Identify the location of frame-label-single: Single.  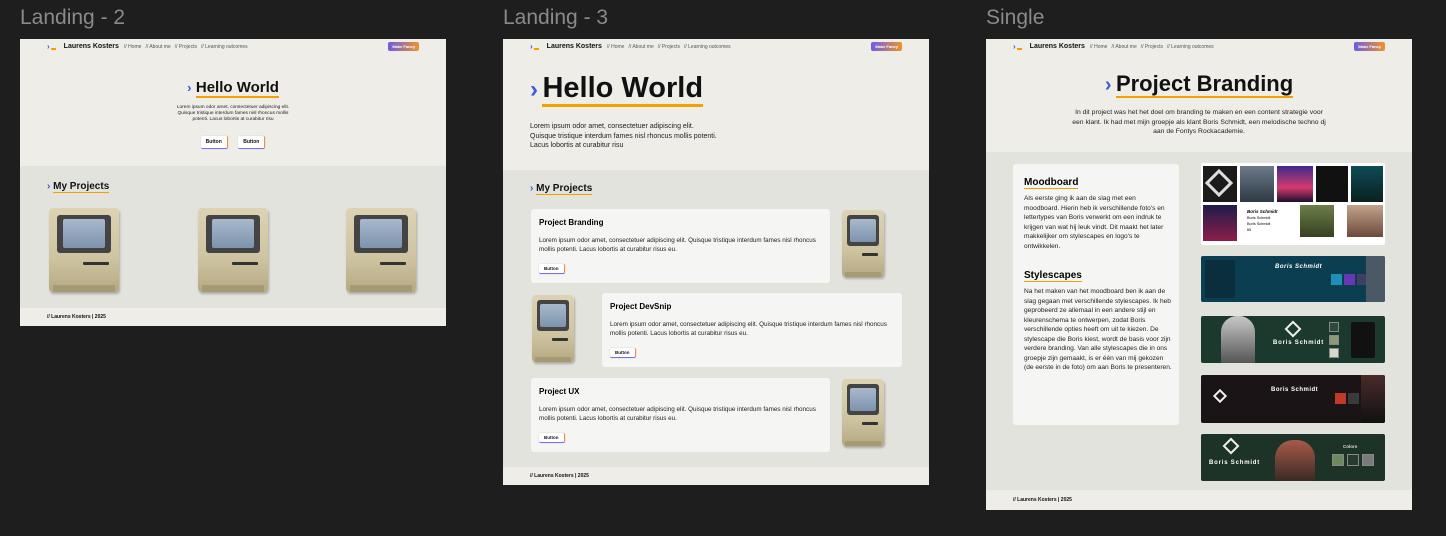
(1015, 17).